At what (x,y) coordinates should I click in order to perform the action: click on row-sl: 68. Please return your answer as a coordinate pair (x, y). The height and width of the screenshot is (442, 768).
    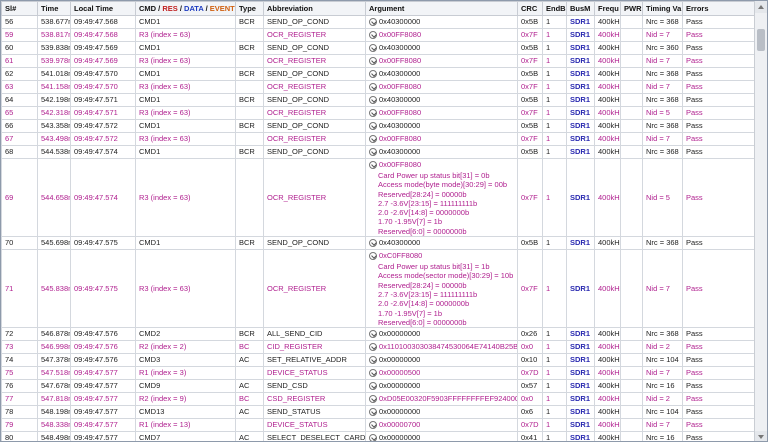
    Looking at the image, I should click on (19, 152).